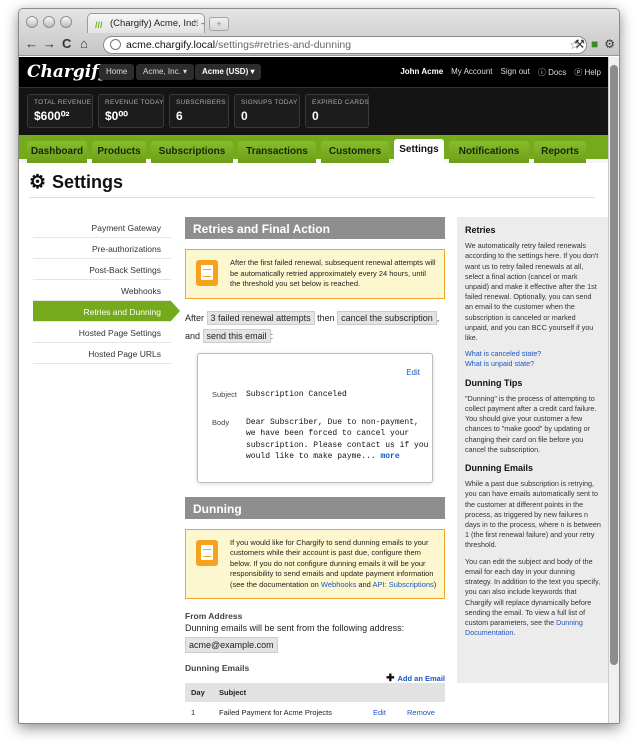 The height and width of the screenshot is (745, 639). I want to click on reload-icon: C, so click(66, 43).